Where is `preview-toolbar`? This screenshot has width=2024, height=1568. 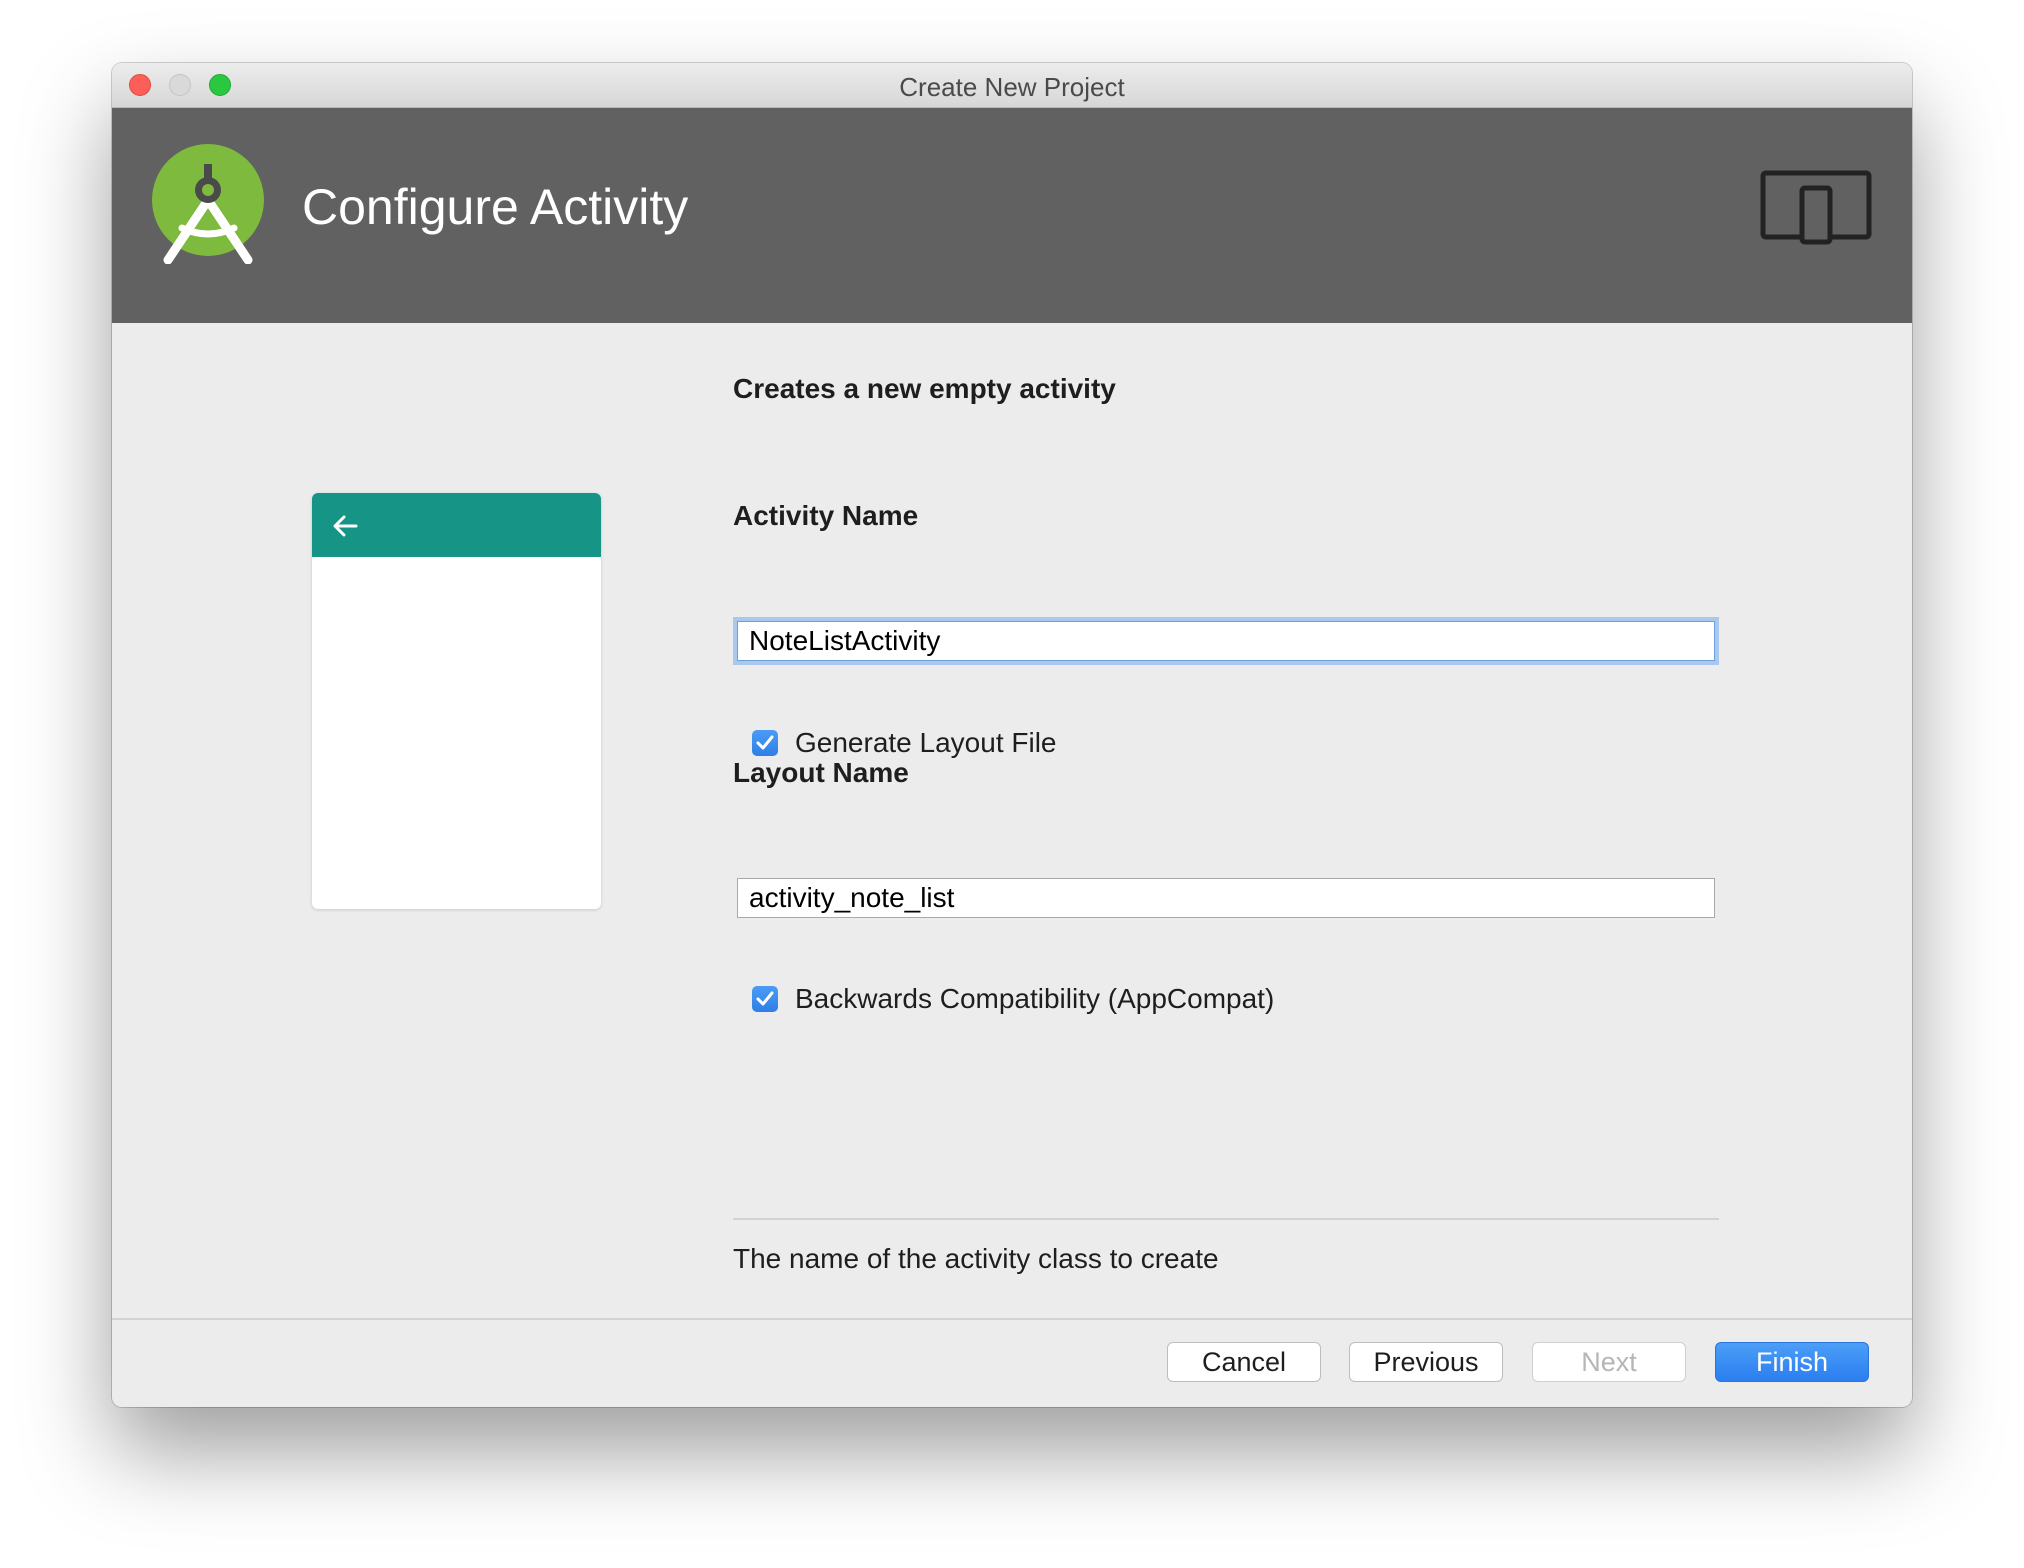
preview-toolbar is located at coordinates (456, 525).